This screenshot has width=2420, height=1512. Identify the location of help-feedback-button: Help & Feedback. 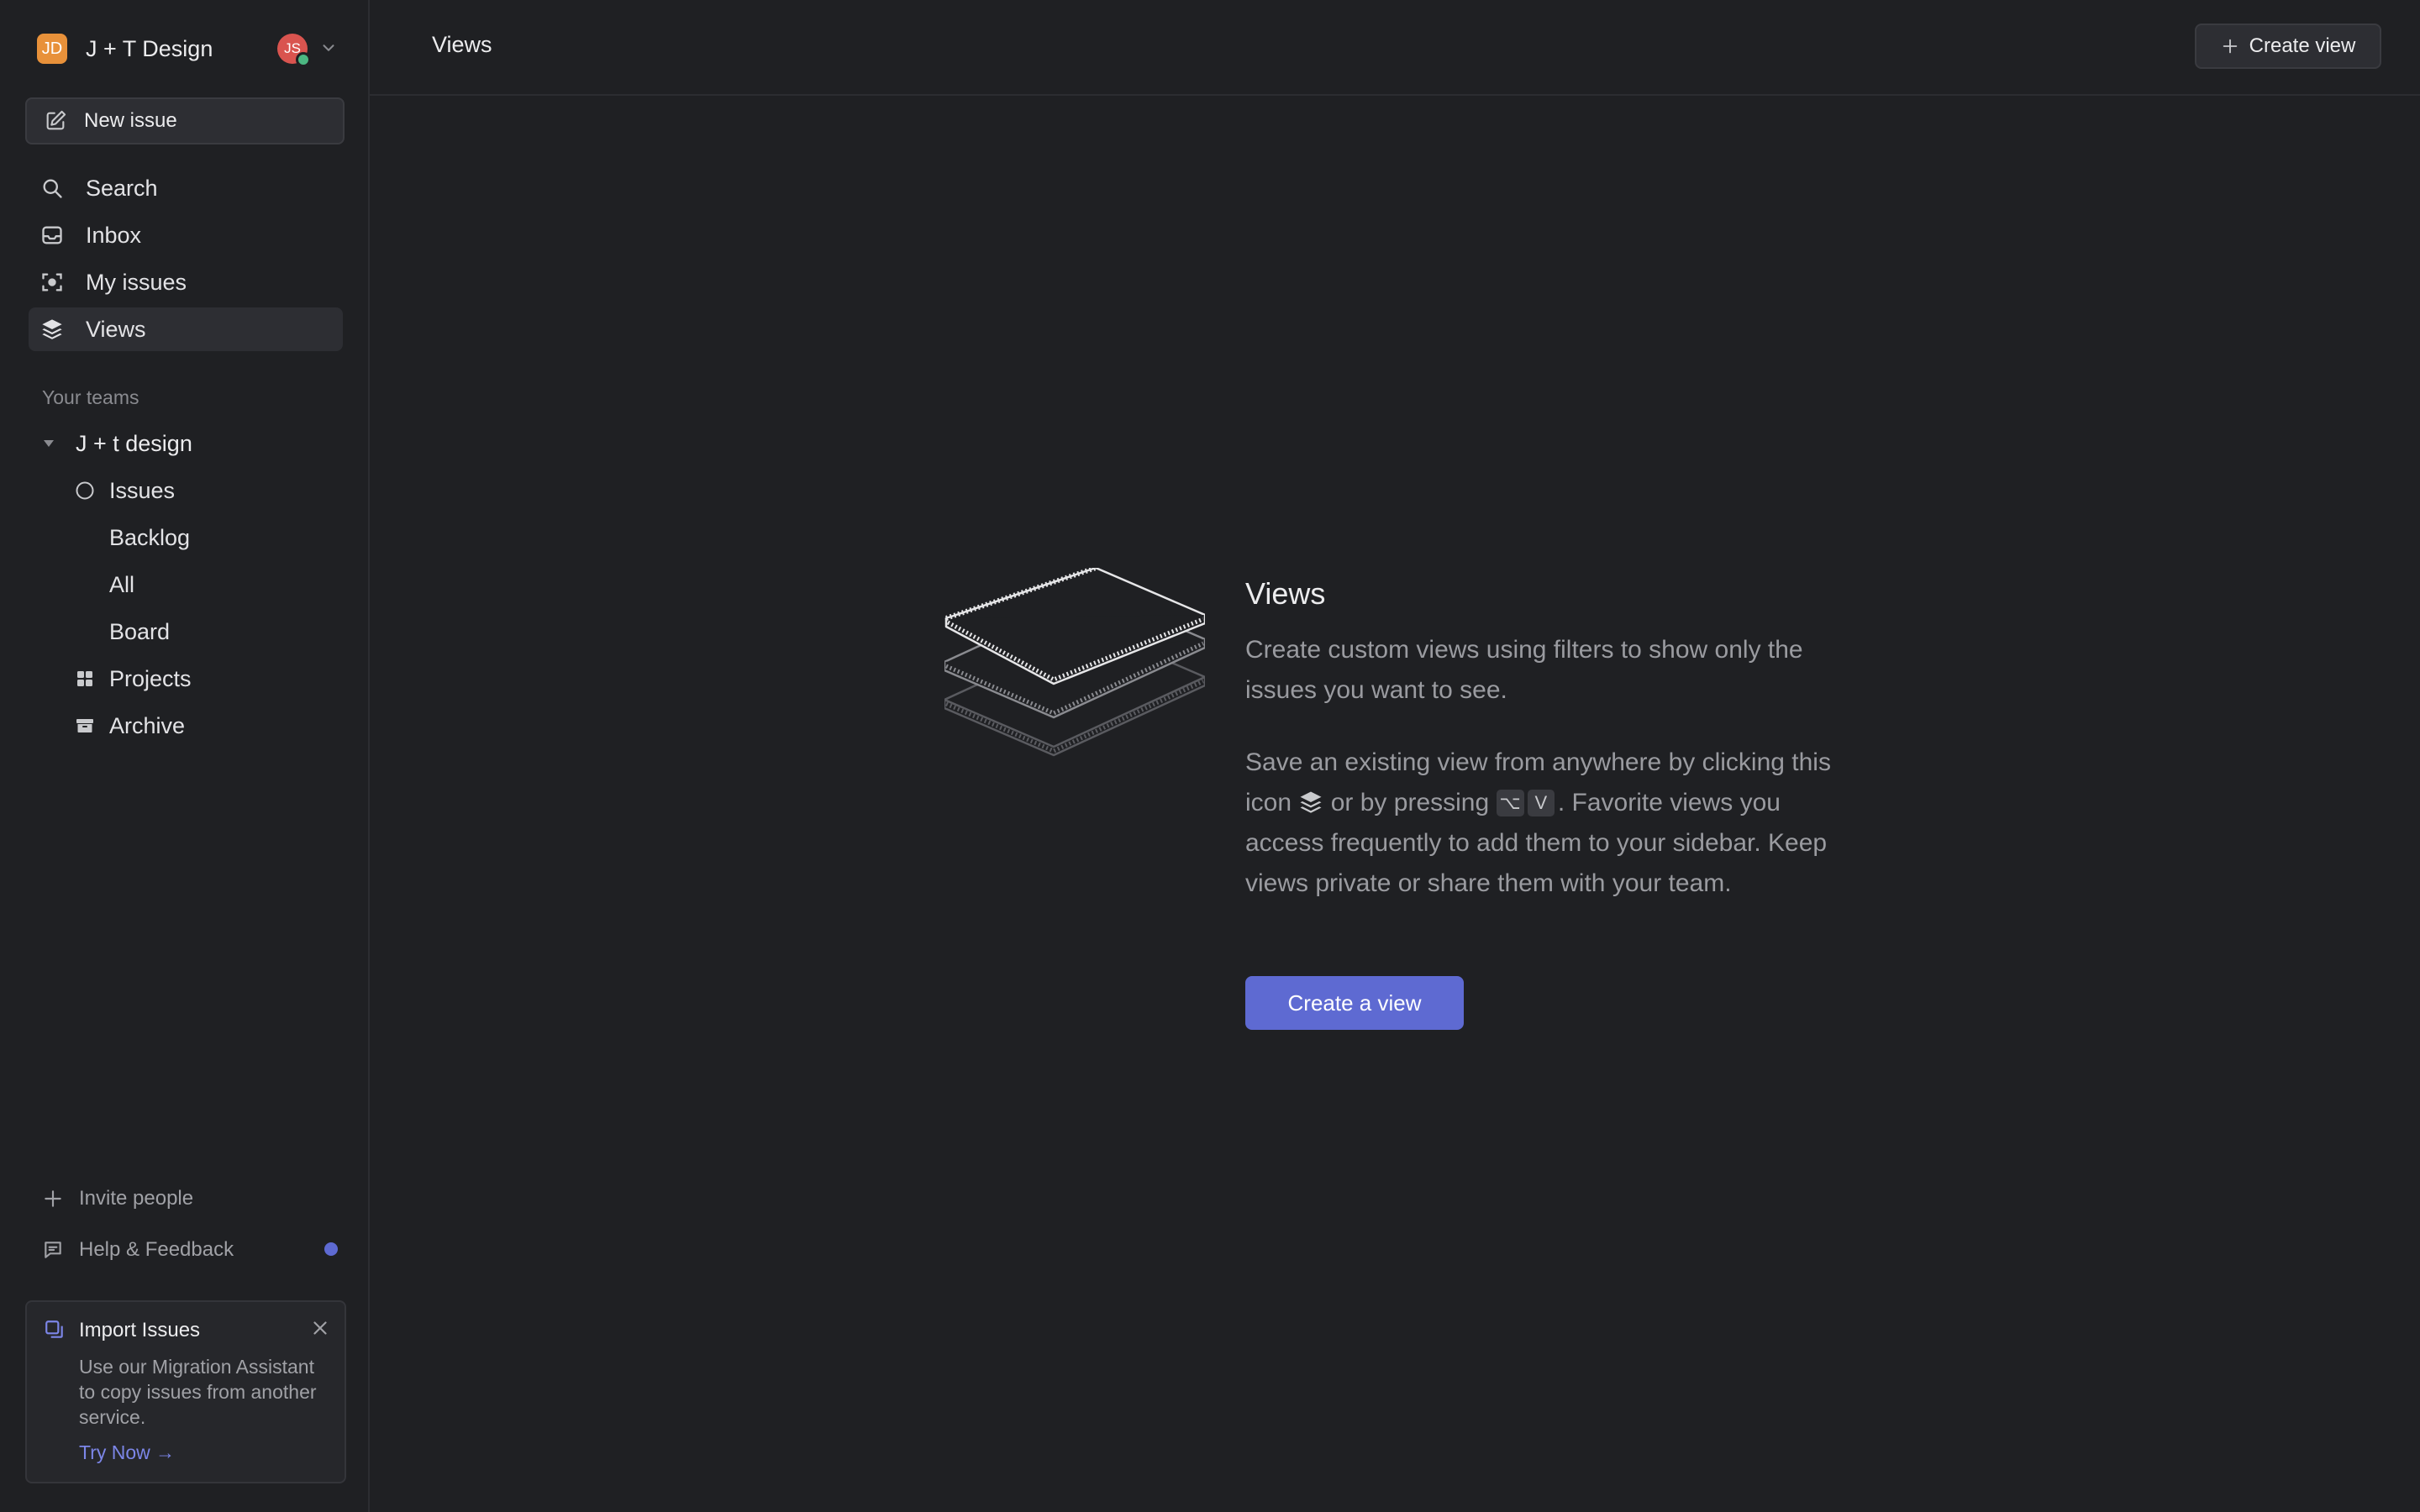
(138, 1250).